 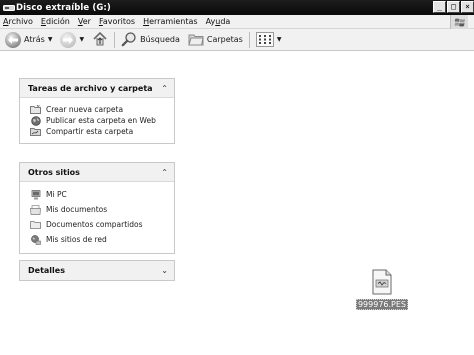 I want to click on expand-chevron-icon: ⌄, so click(x=164, y=270).